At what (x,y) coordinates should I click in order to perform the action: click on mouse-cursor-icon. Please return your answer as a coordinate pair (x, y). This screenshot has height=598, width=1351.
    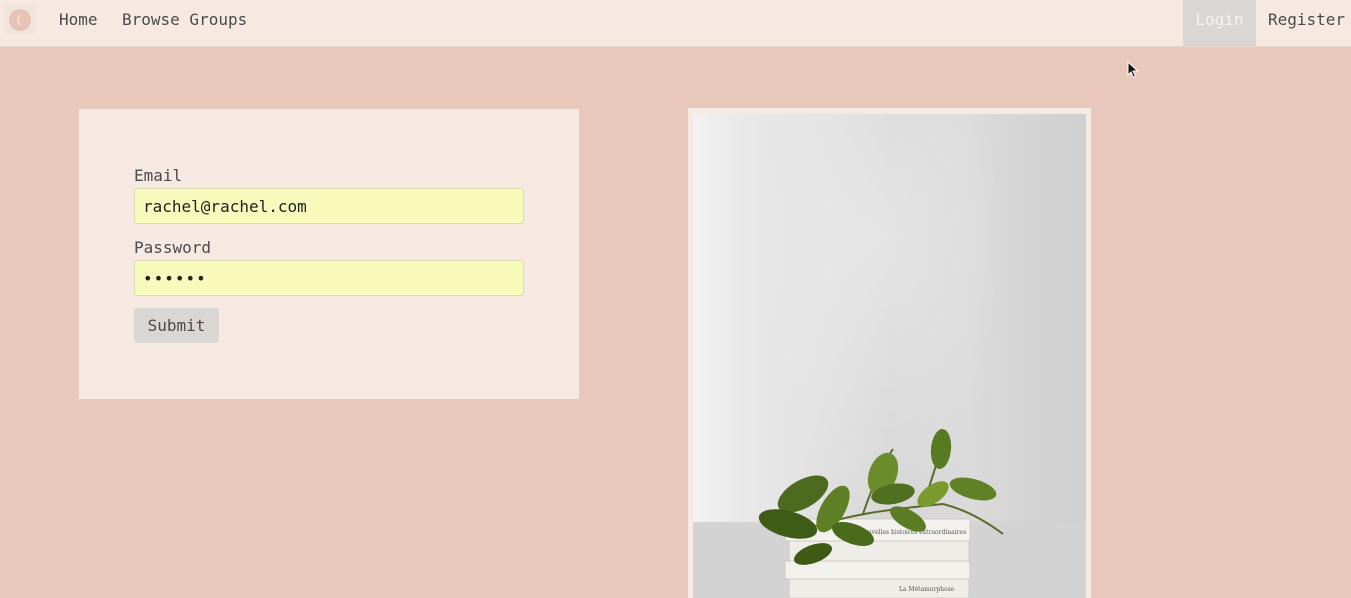
    Looking at the image, I should click on (1133, 70).